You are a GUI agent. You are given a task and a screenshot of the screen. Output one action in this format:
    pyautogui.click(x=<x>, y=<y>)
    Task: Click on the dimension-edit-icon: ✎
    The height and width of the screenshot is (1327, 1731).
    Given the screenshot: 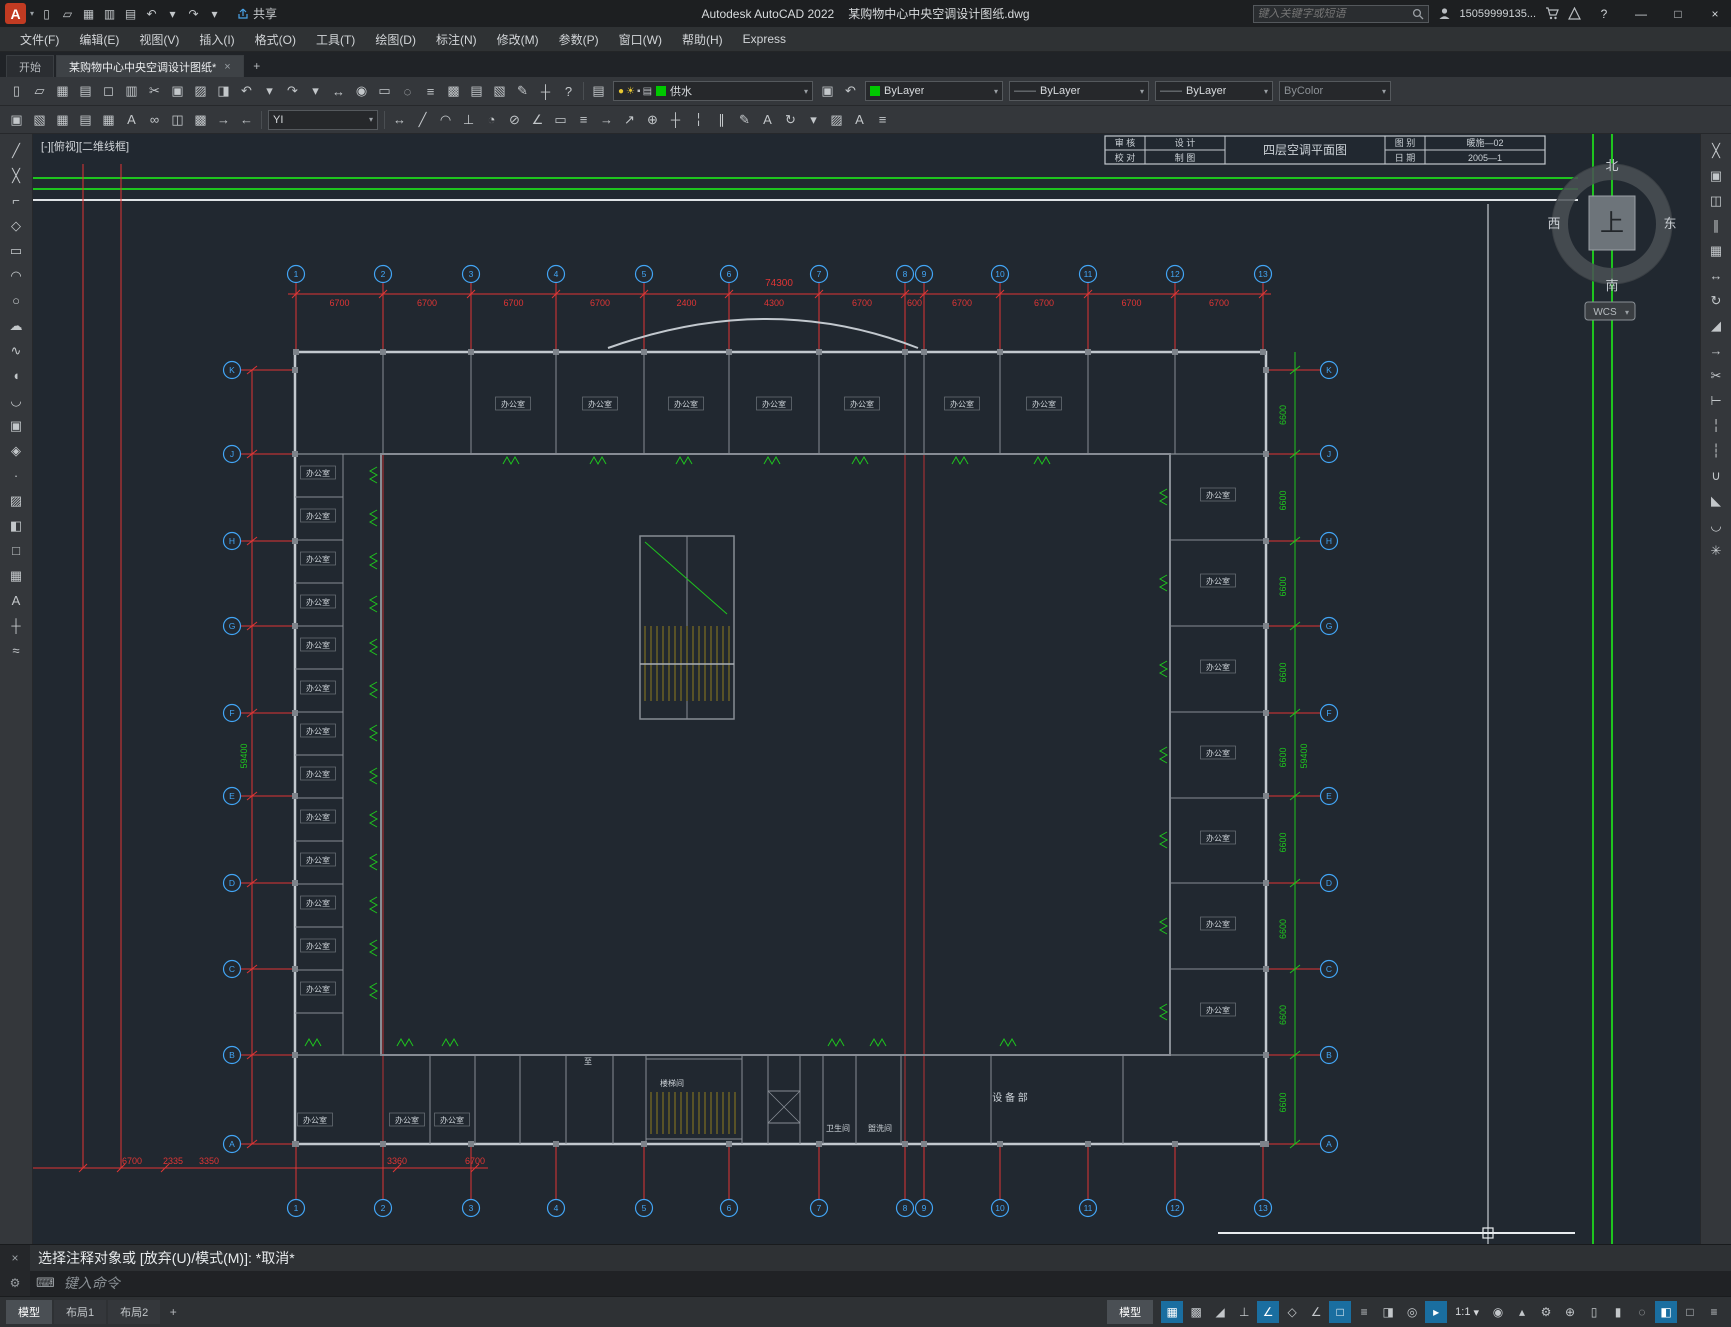 What is the action you would take?
    pyautogui.click(x=744, y=120)
    